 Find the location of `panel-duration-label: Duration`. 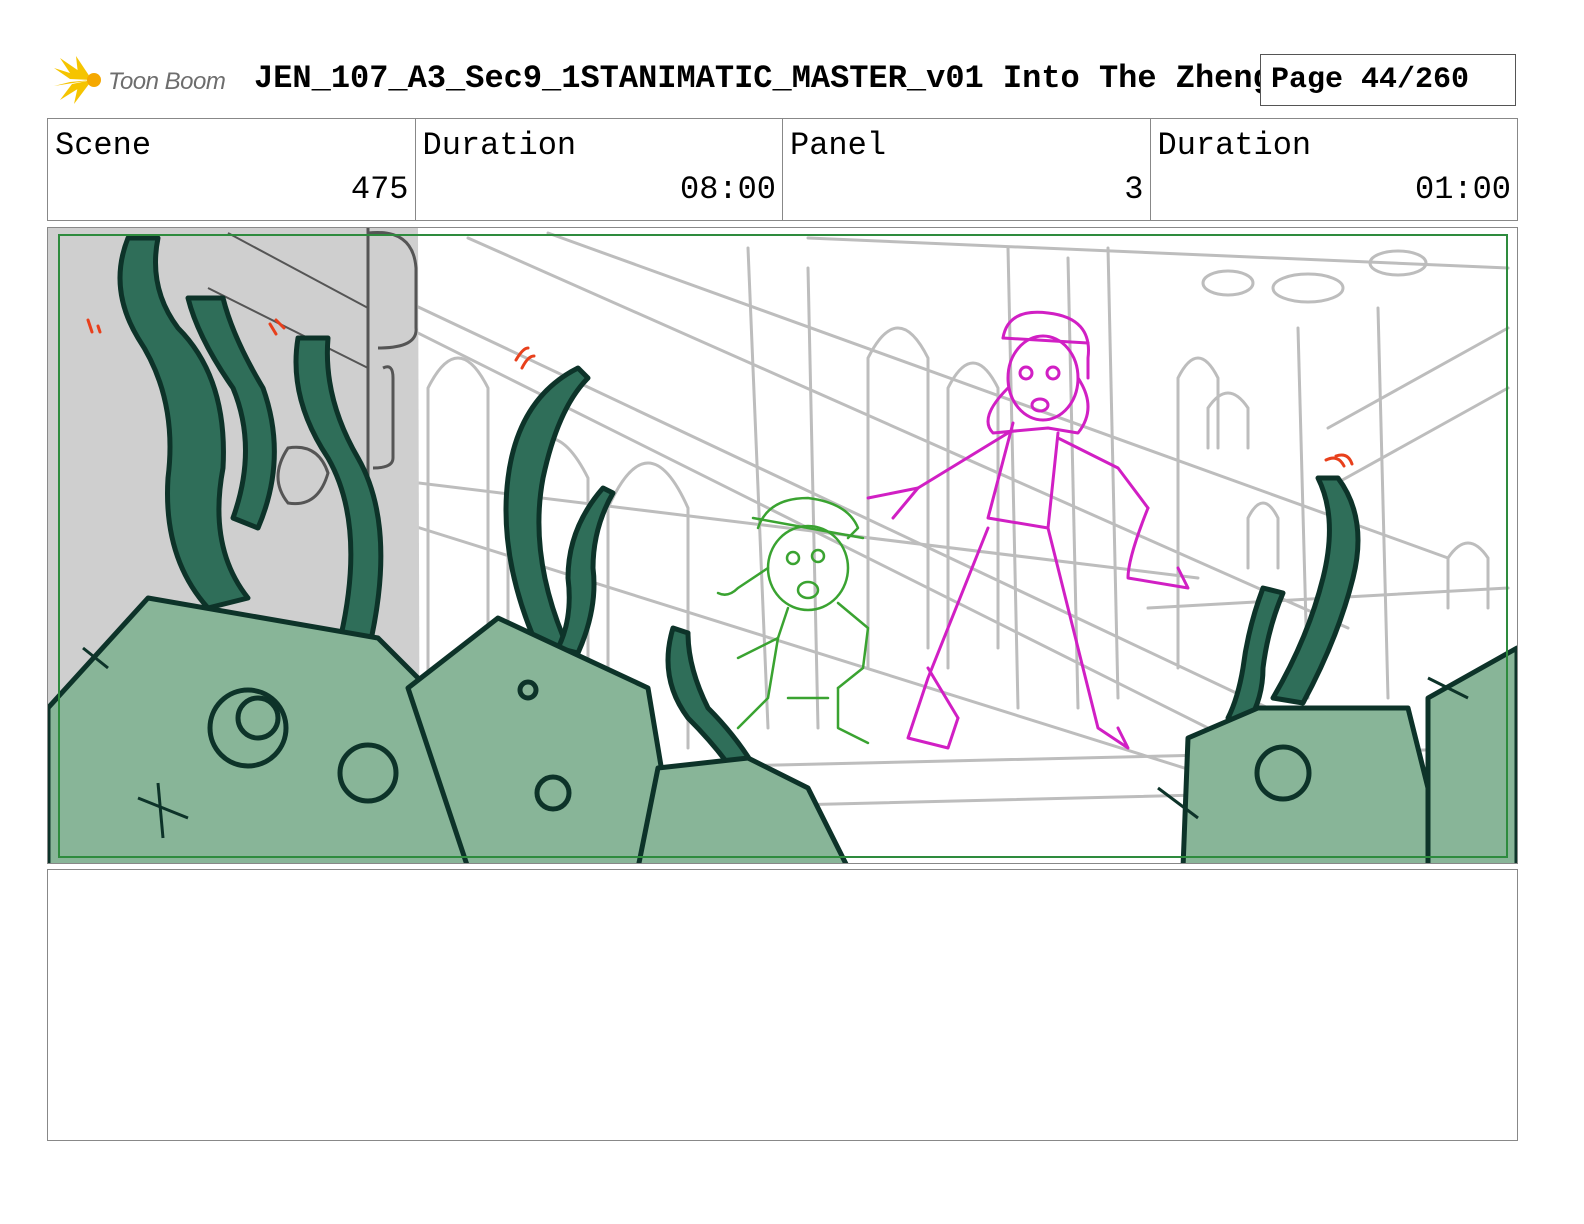

panel-duration-label: Duration is located at coordinates (1234, 145).